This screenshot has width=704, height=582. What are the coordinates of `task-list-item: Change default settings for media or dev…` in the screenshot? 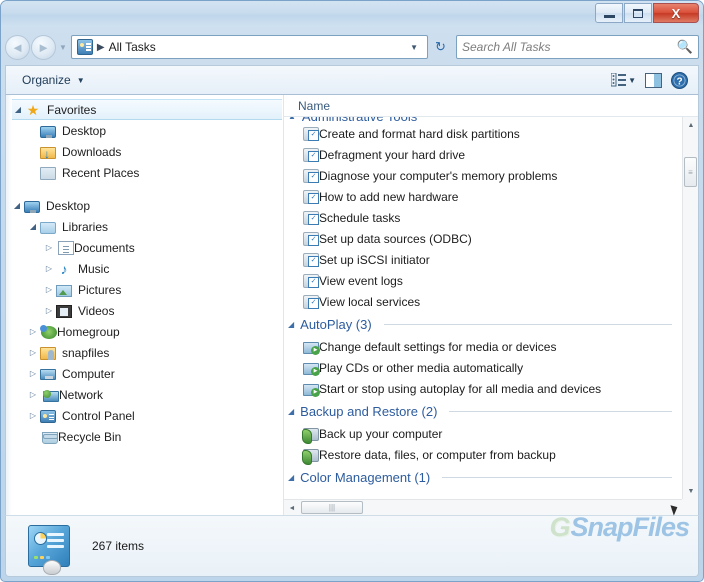 It's located at (483, 346).